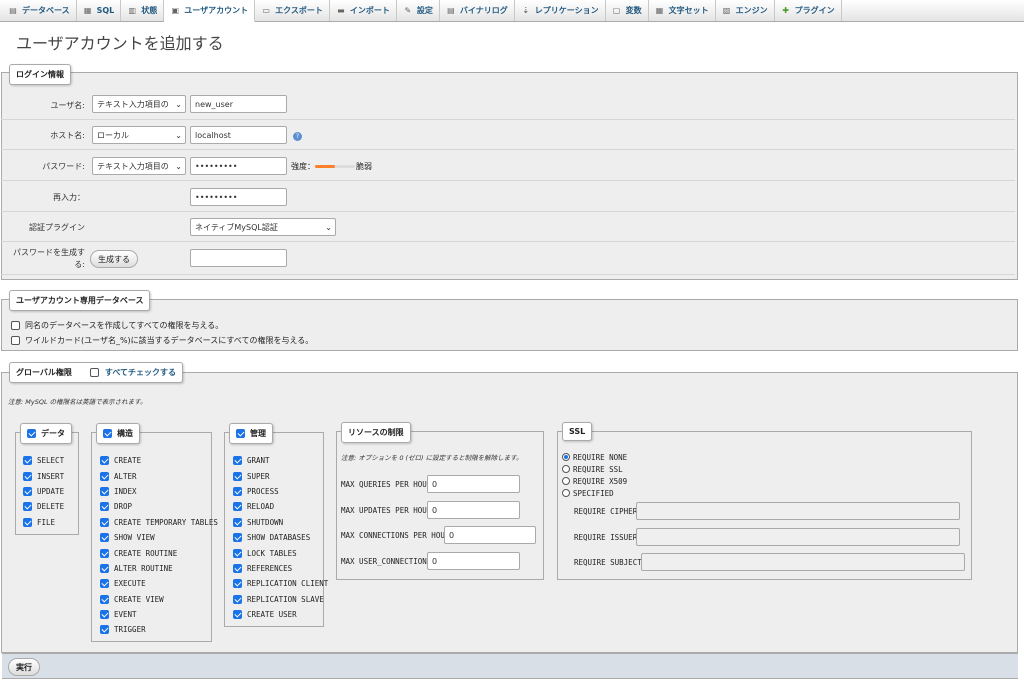  What do you see at coordinates (162, 340) in the screenshot?
I see `userdb-option-2: ワイルドカード(ユーザ名_%)に該当するデータベースにすべての権限を与える。` at bounding box center [162, 340].